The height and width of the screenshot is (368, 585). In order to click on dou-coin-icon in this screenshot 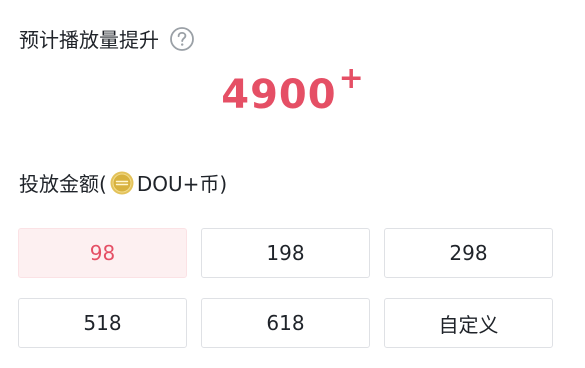, I will do `click(122, 183)`.